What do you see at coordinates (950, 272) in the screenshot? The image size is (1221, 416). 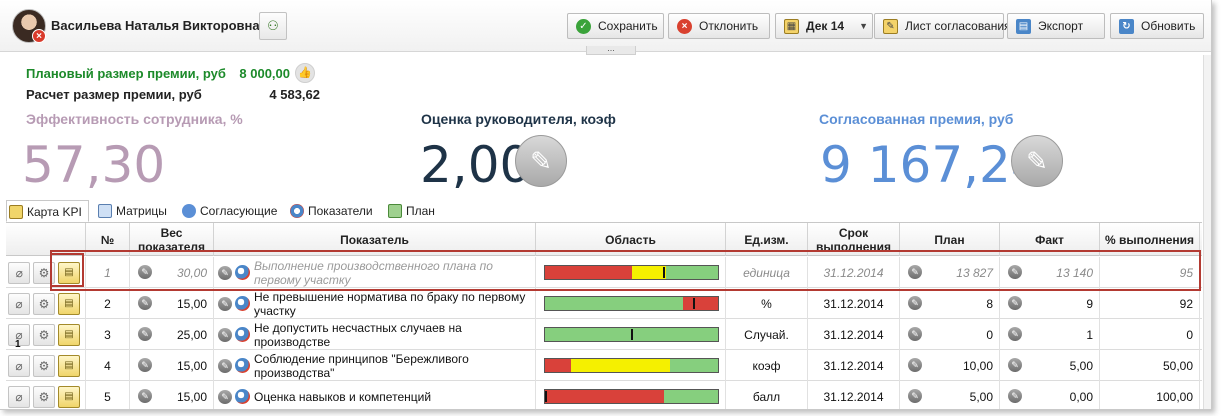 I see `cell-plan: ✎ 13 827` at bounding box center [950, 272].